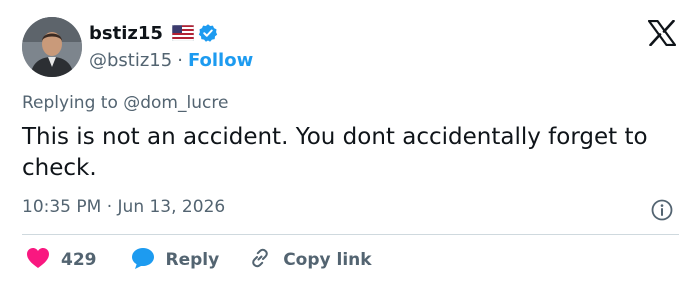 Image resolution: width=700 pixels, height=287 pixels. I want to click on verified-badge-icon, so click(208, 33).